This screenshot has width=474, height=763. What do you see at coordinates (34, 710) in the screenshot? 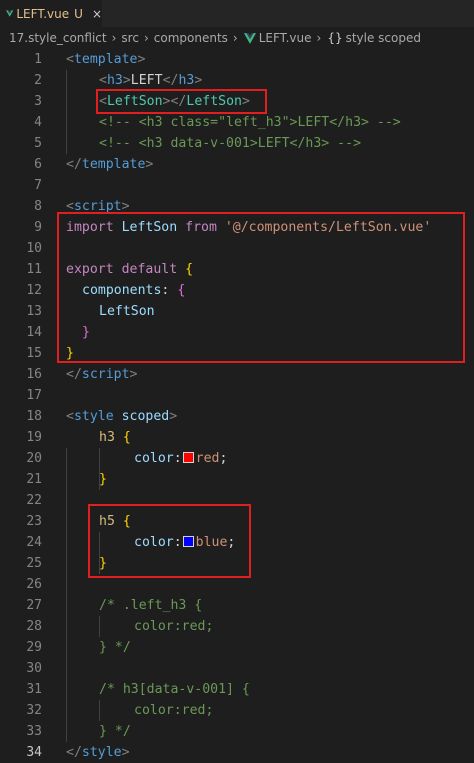
I see `line-number: 32` at bounding box center [34, 710].